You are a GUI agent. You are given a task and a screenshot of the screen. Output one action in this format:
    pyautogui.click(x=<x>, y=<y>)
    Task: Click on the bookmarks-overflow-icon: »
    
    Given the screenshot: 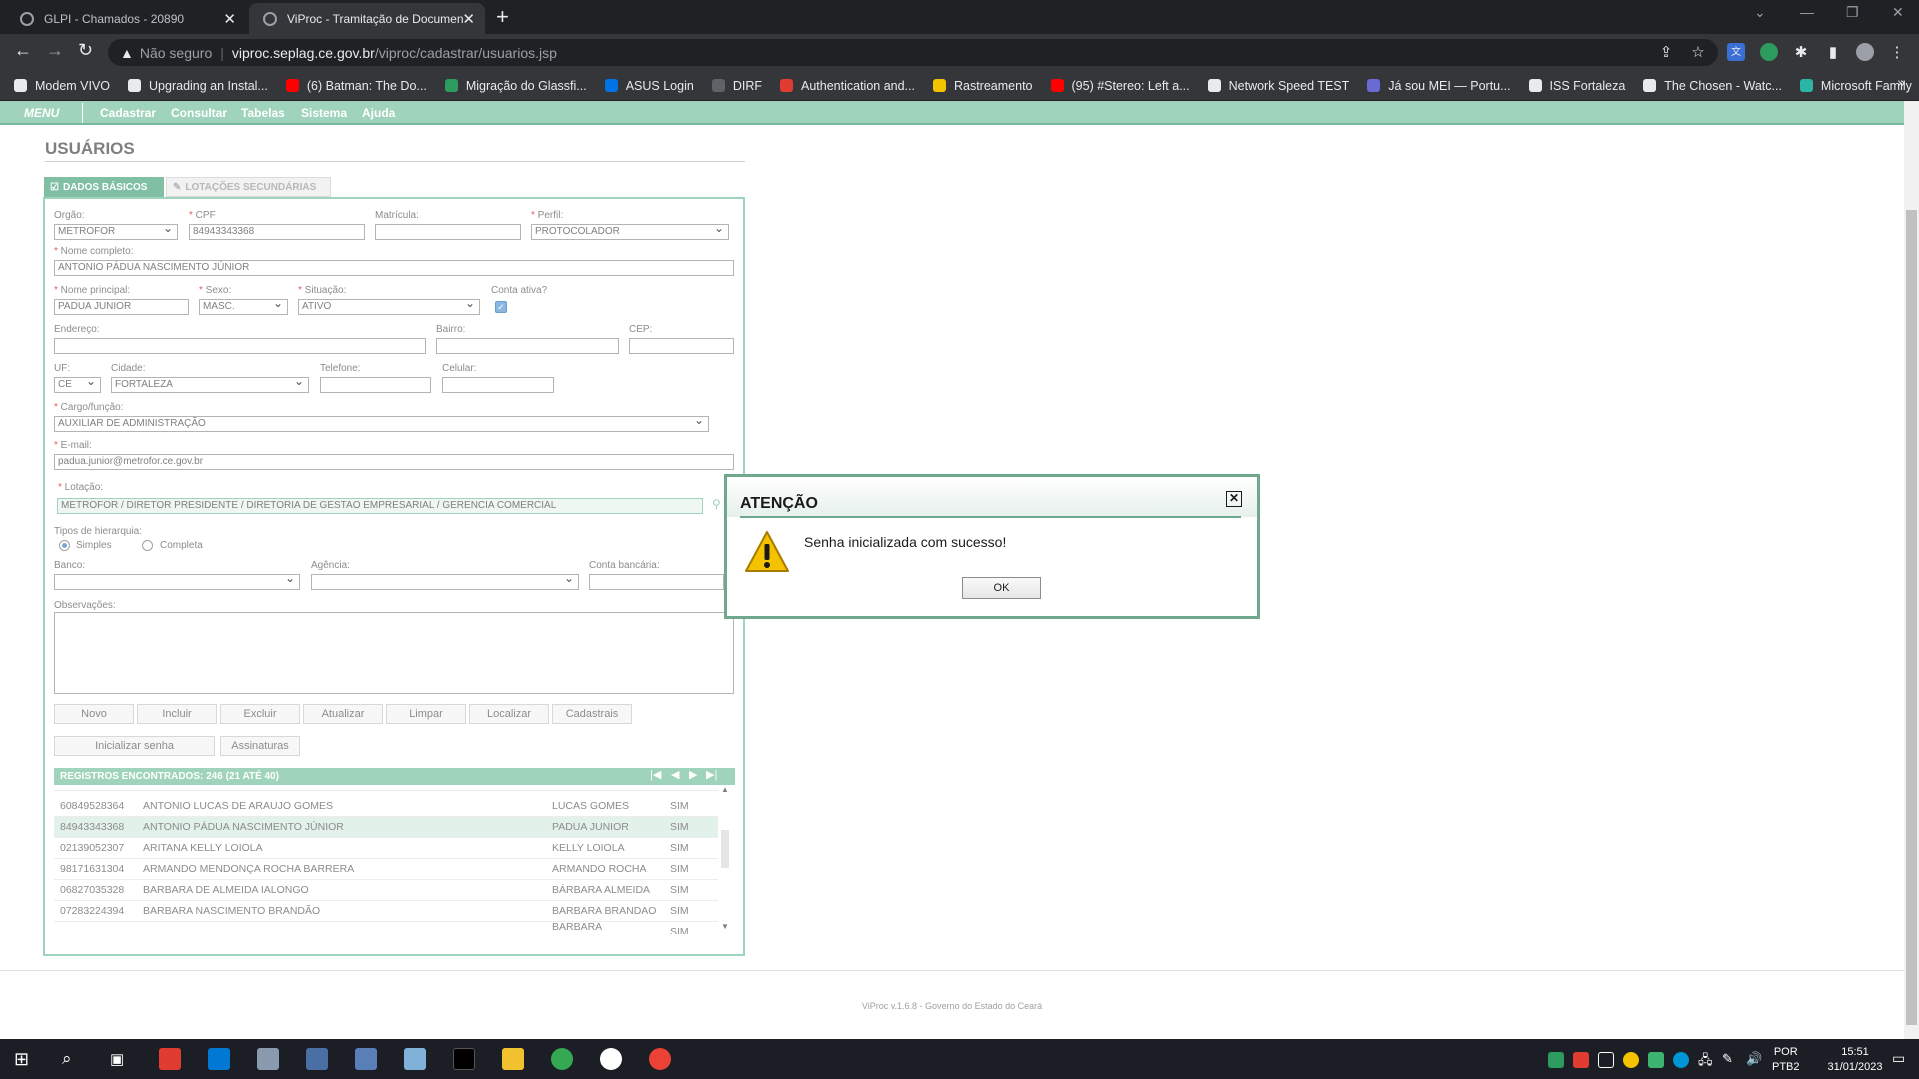 What is the action you would take?
    pyautogui.click(x=1901, y=82)
    